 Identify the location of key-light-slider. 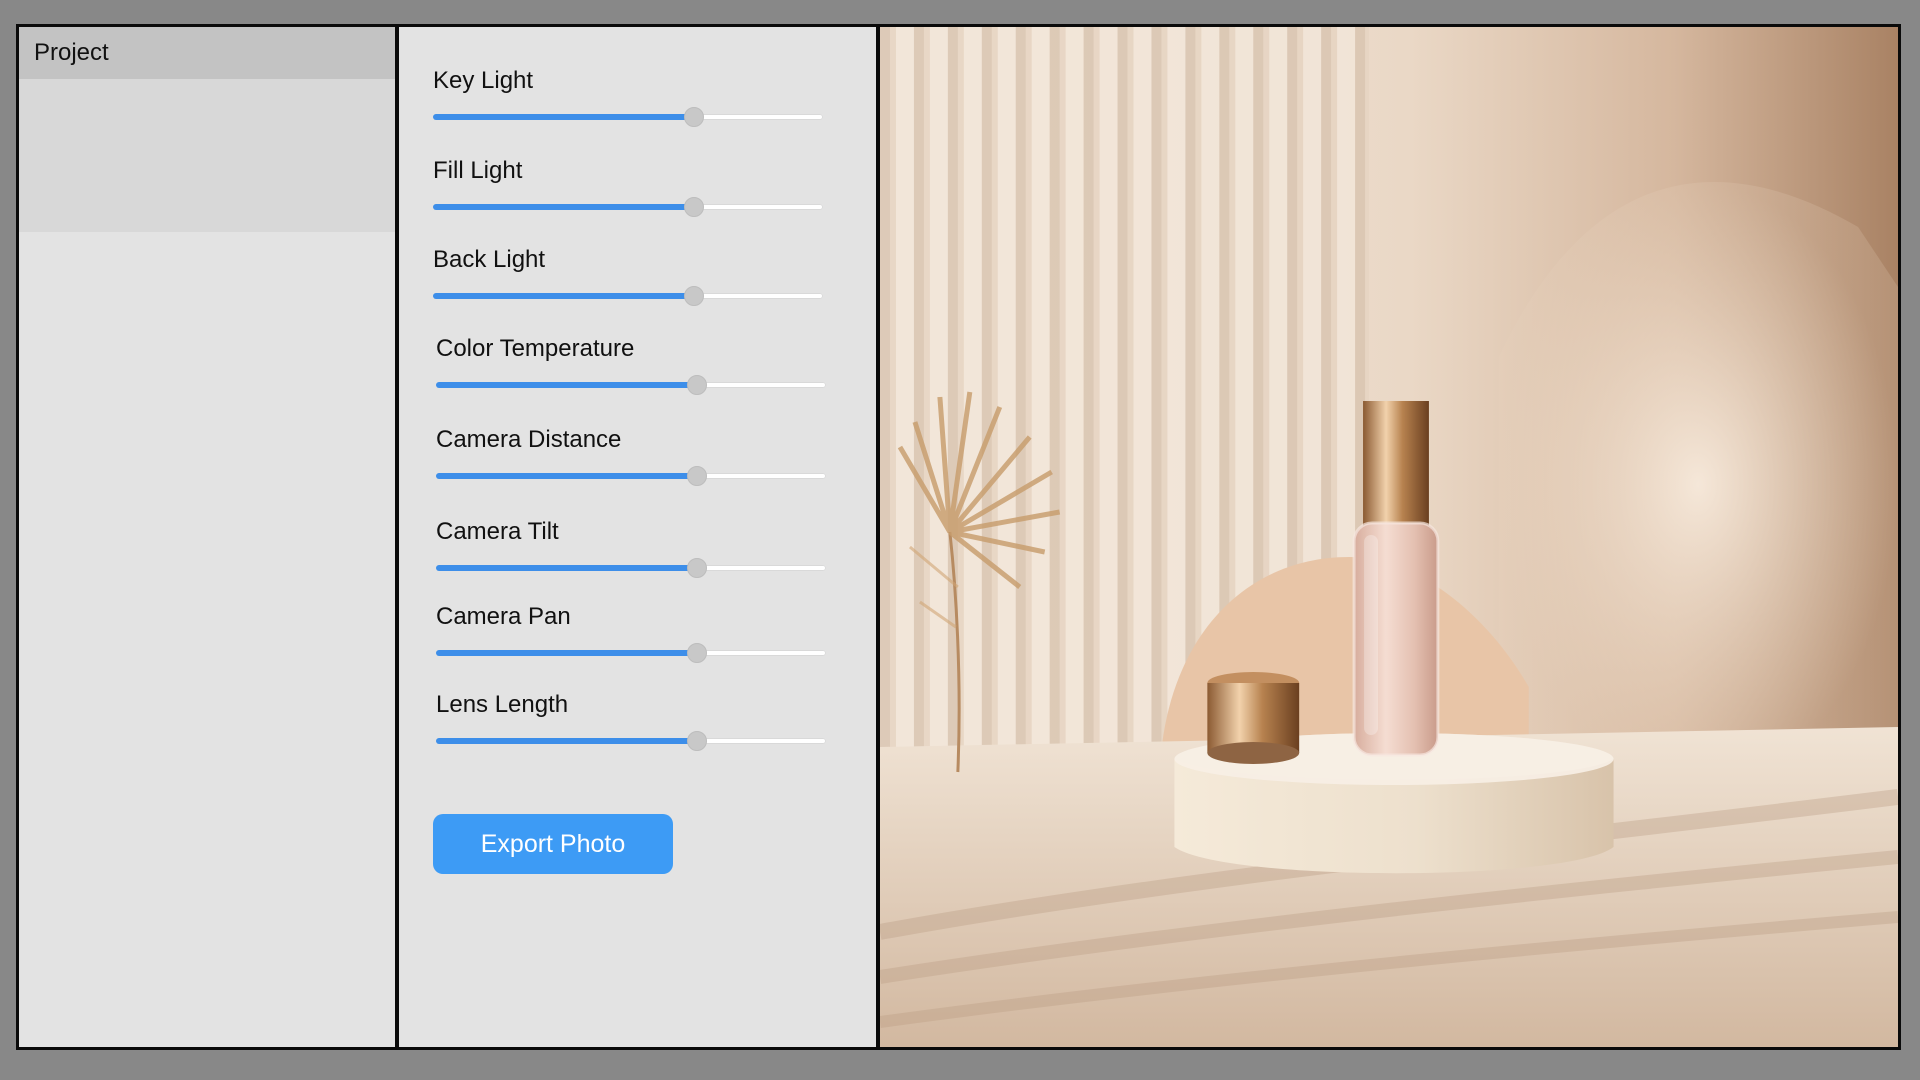
(628, 117).